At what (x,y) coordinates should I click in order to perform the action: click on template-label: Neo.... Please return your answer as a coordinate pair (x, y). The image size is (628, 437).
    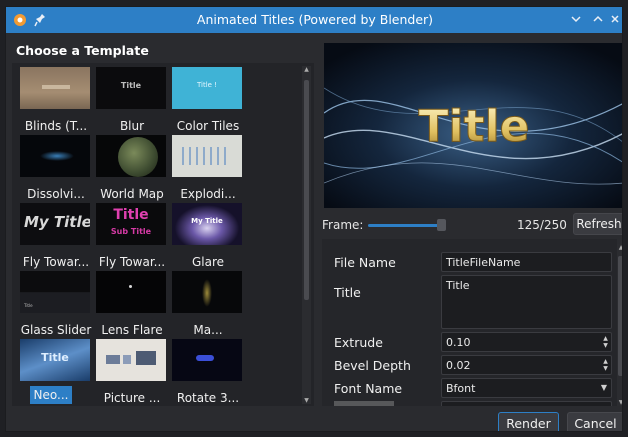
    Looking at the image, I should click on (51, 395).